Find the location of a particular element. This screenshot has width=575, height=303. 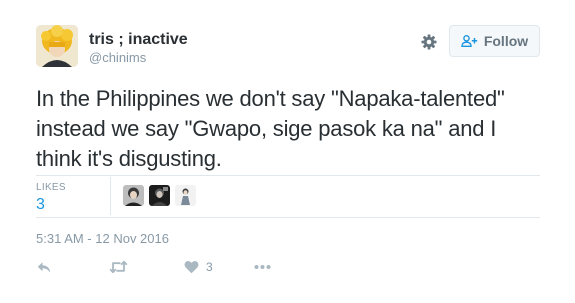

add-user-icon is located at coordinates (469, 41).